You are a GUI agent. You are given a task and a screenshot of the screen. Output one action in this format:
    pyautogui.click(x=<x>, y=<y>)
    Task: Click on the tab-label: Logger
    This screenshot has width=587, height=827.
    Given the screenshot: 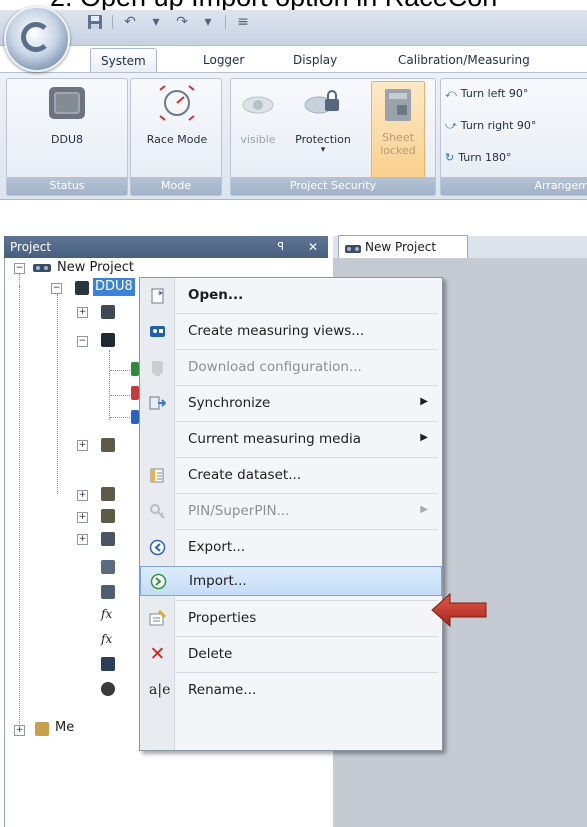 What is the action you would take?
    pyautogui.click(x=224, y=60)
    